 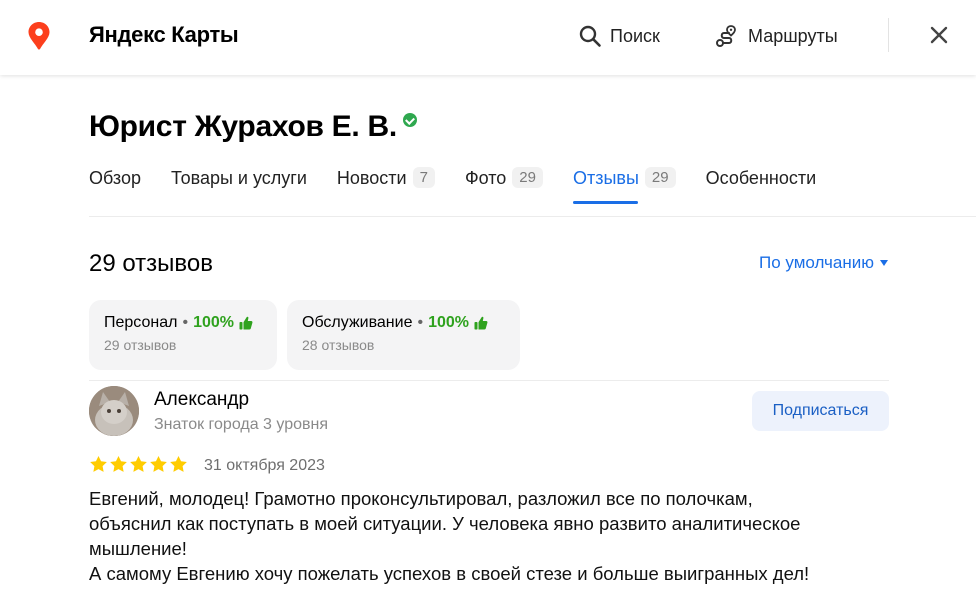 I want to click on brand-logo: Яндекс Карты, so click(x=164, y=35).